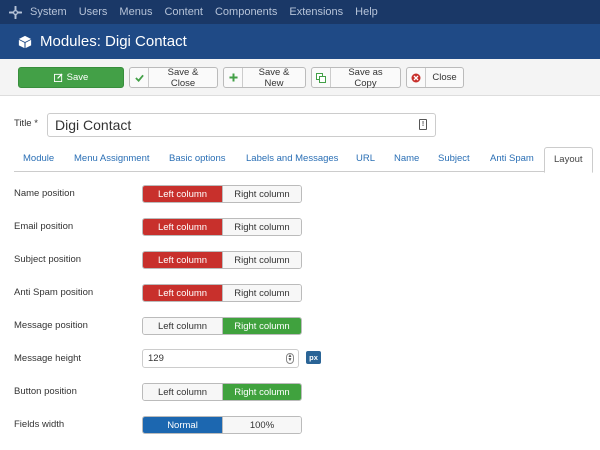 The image size is (600, 450). What do you see at coordinates (112, 159) in the screenshot?
I see `tab-menu-assignment: Menu Assignment` at bounding box center [112, 159].